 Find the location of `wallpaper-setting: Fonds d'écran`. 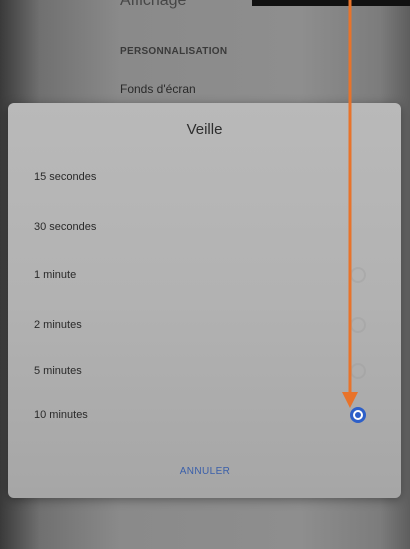

wallpaper-setting: Fonds d'écran is located at coordinates (158, 89).